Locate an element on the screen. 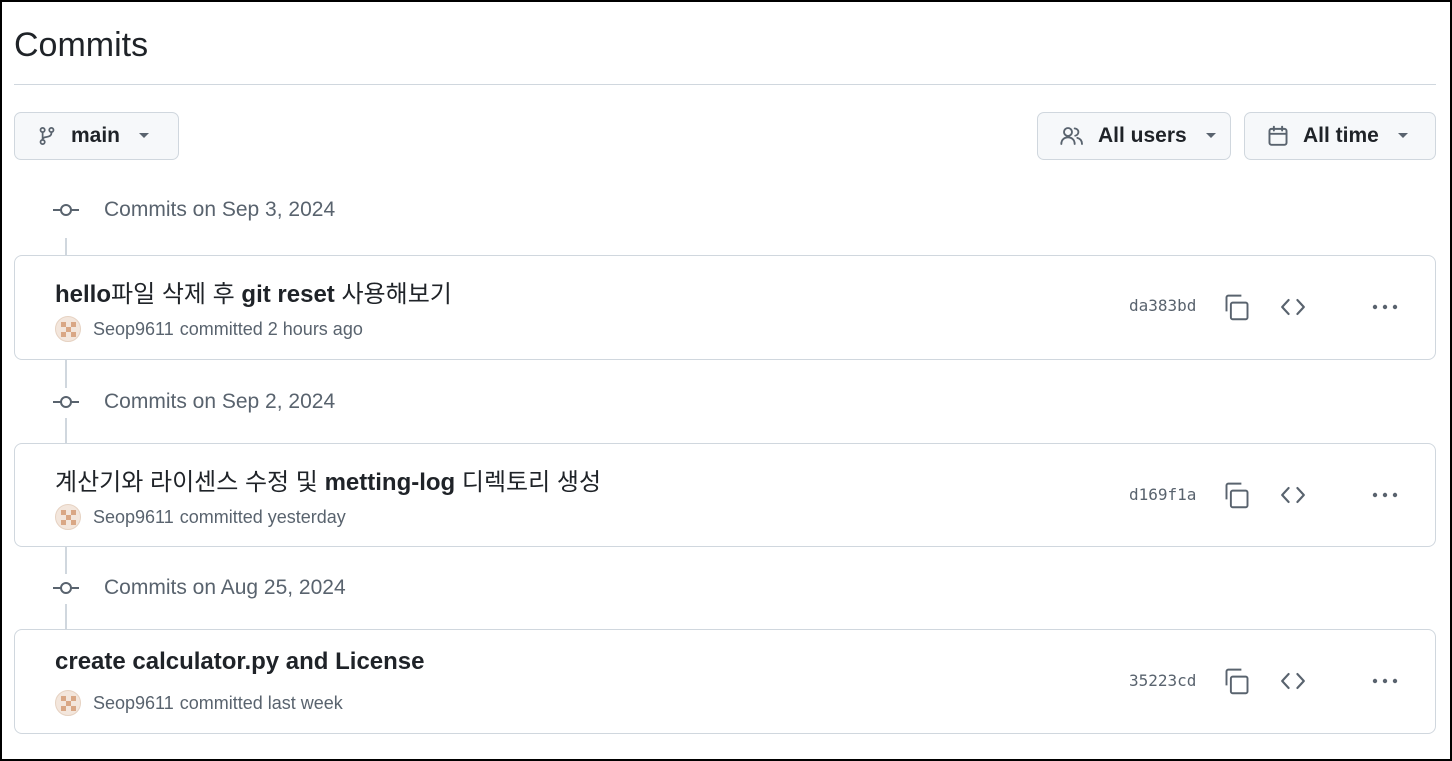 Image resolution: width=1452 pixels, height=761 pixels. commit-message-link: hello파일 삭제 후 git reset 사용해보기 is located at coordinates (253, 291).